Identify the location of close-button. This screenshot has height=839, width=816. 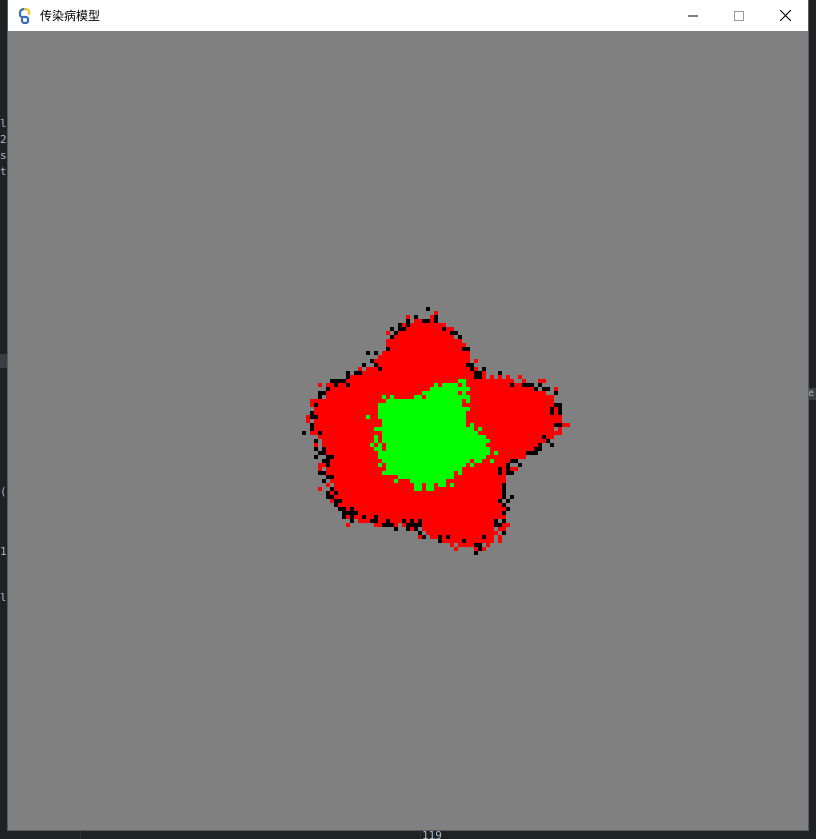
(785, 15).